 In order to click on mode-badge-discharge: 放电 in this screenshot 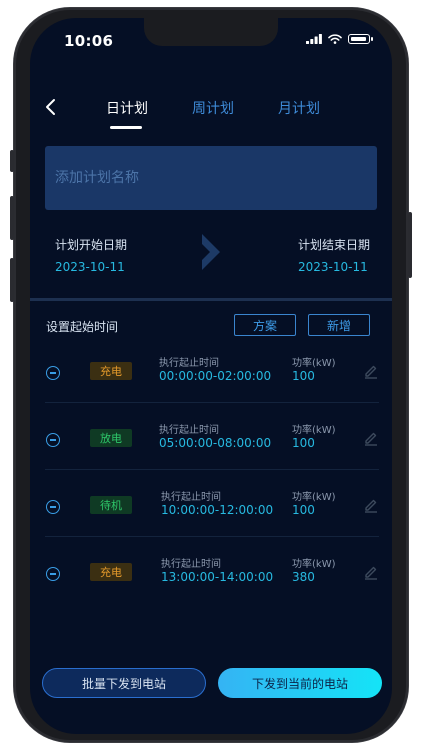, I will do `click(111, 438)`.